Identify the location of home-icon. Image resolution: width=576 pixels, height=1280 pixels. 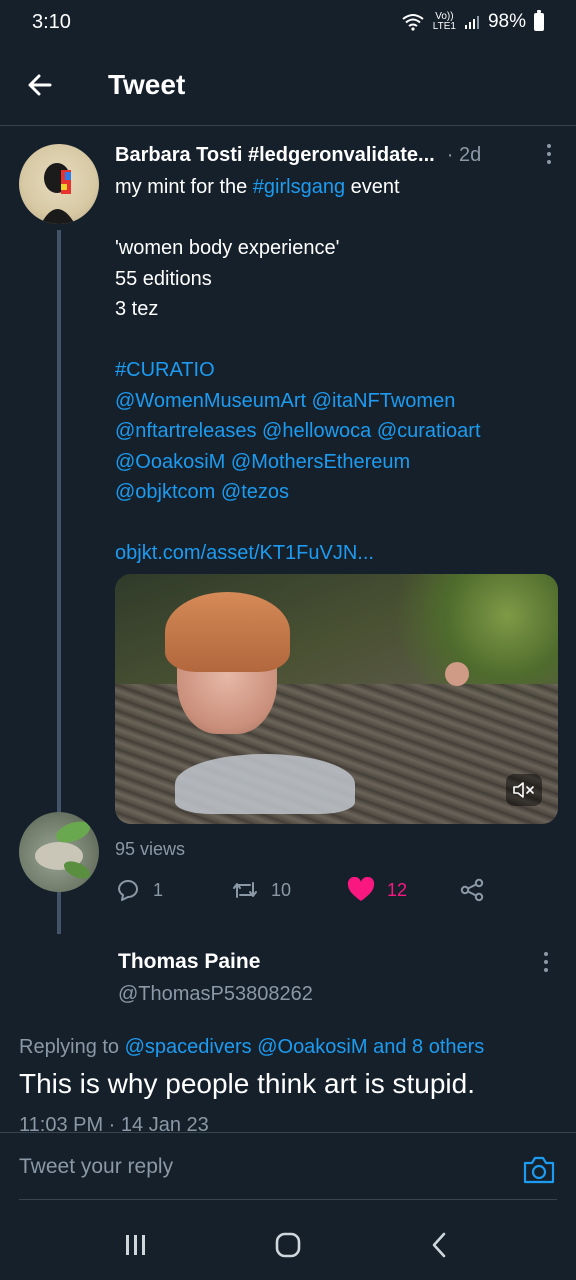
(288, 1245).